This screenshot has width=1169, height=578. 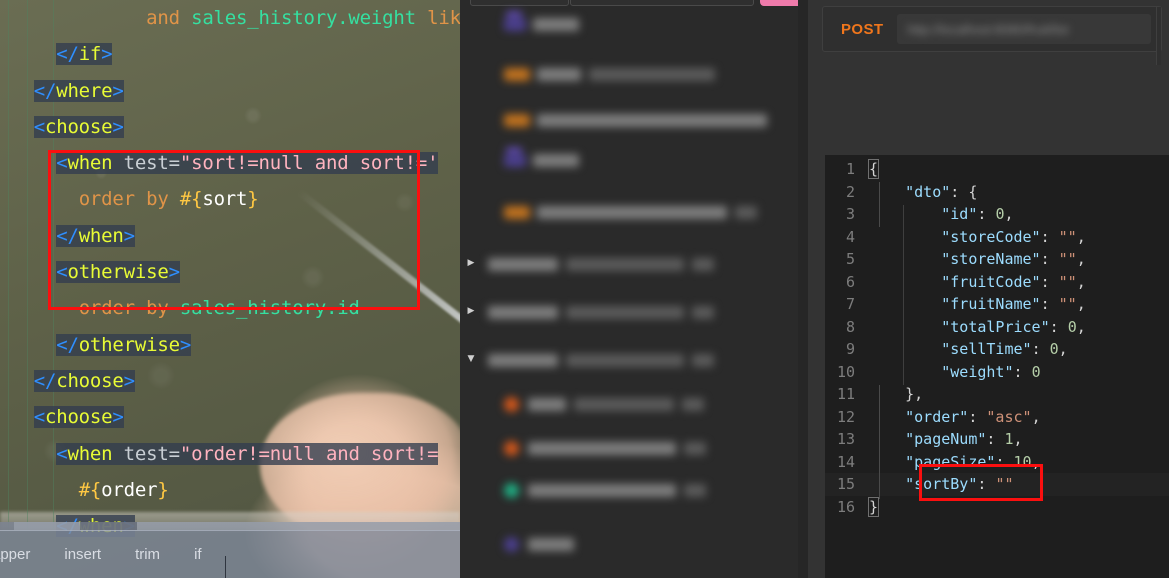 What do you see at coordinates (850, 349) in the screenshot?
I see `json-line-number: 9` at bounding box center [850, 349].